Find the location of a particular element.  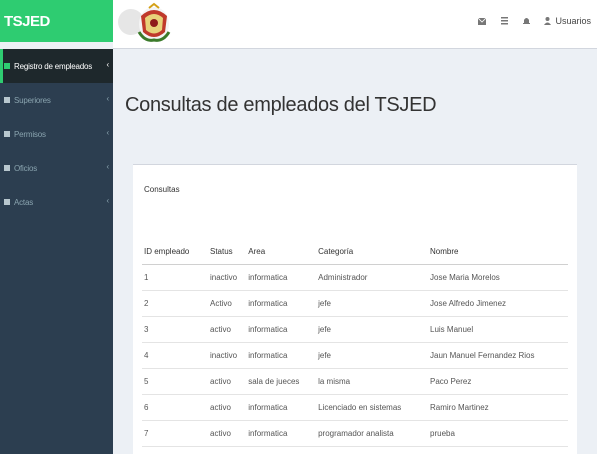

sidebar-item-permisos: Permisos ‹ is located at coordinates (56, 134).